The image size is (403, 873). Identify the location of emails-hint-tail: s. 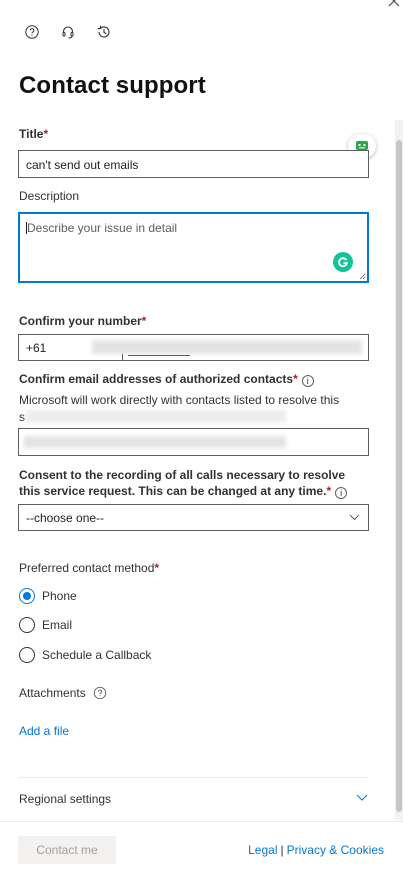
(22, 417).